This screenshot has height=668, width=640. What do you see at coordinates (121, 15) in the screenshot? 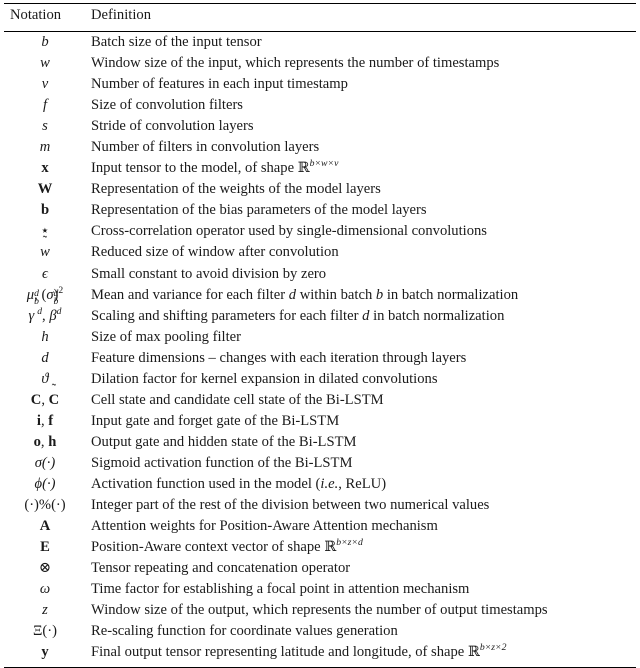
I see `column-header-definition: Definition` at bounding box center [121, 15].